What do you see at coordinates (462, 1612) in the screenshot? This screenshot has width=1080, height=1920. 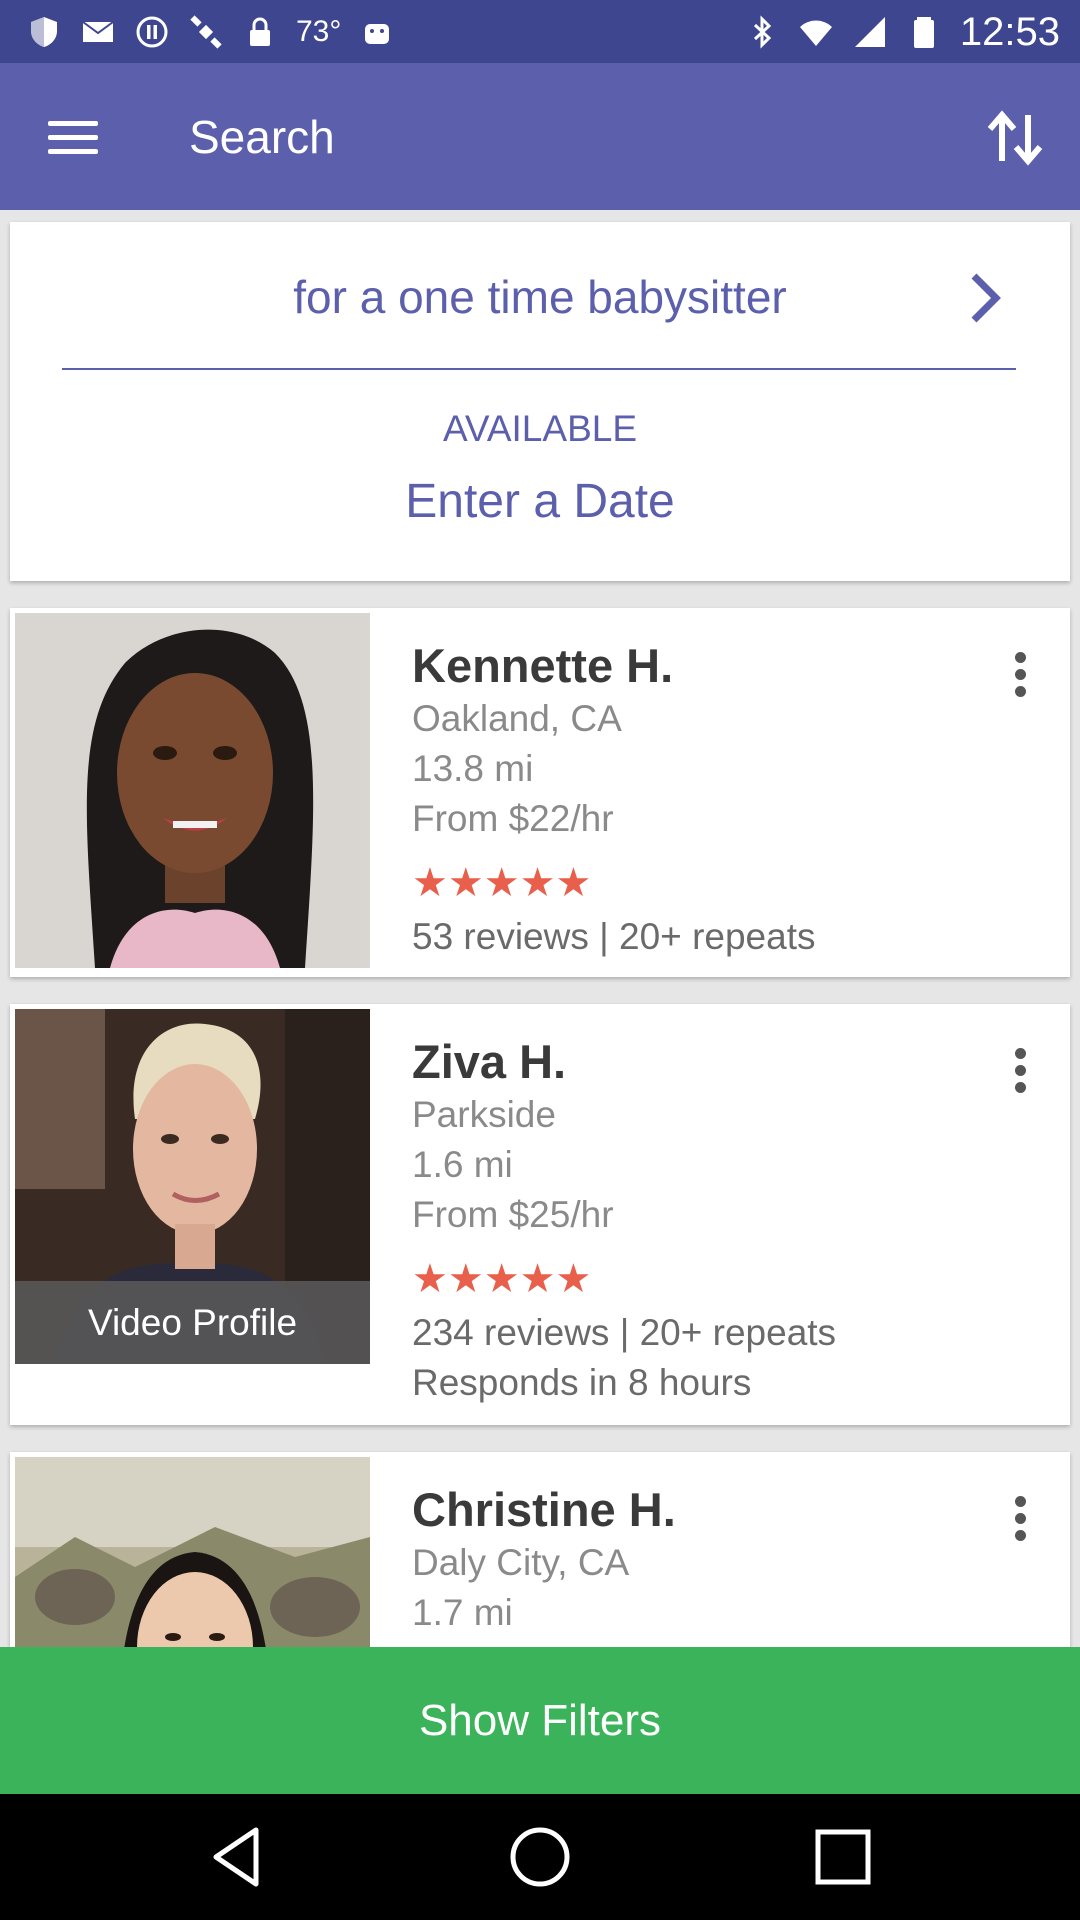 I see `sitter-distance: 1.7 mi` at bounding box center [462, 1612].